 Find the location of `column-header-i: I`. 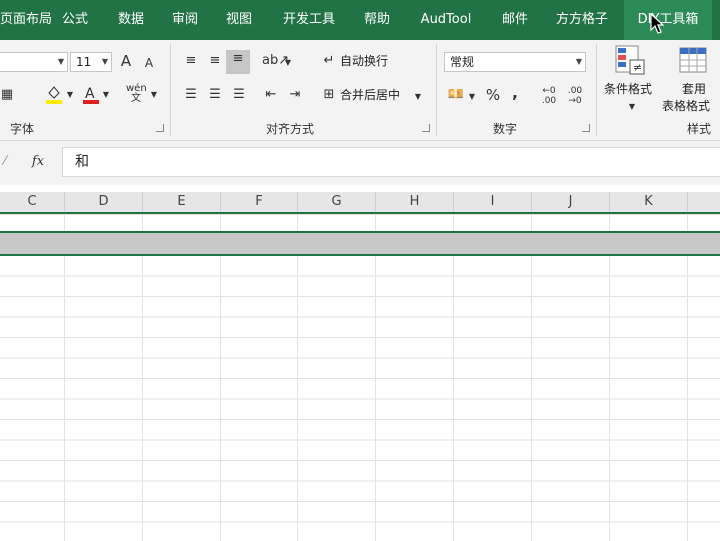

column-header-i: I is located at coordinates (493, 202).